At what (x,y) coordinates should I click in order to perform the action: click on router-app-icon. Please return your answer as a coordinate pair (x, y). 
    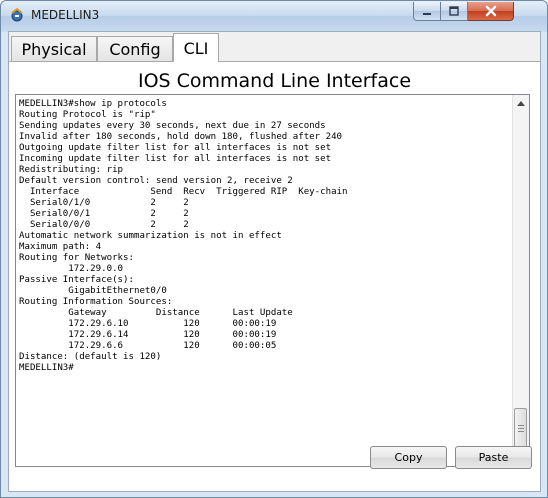
    Looking at the image, I should click on (17, 14).